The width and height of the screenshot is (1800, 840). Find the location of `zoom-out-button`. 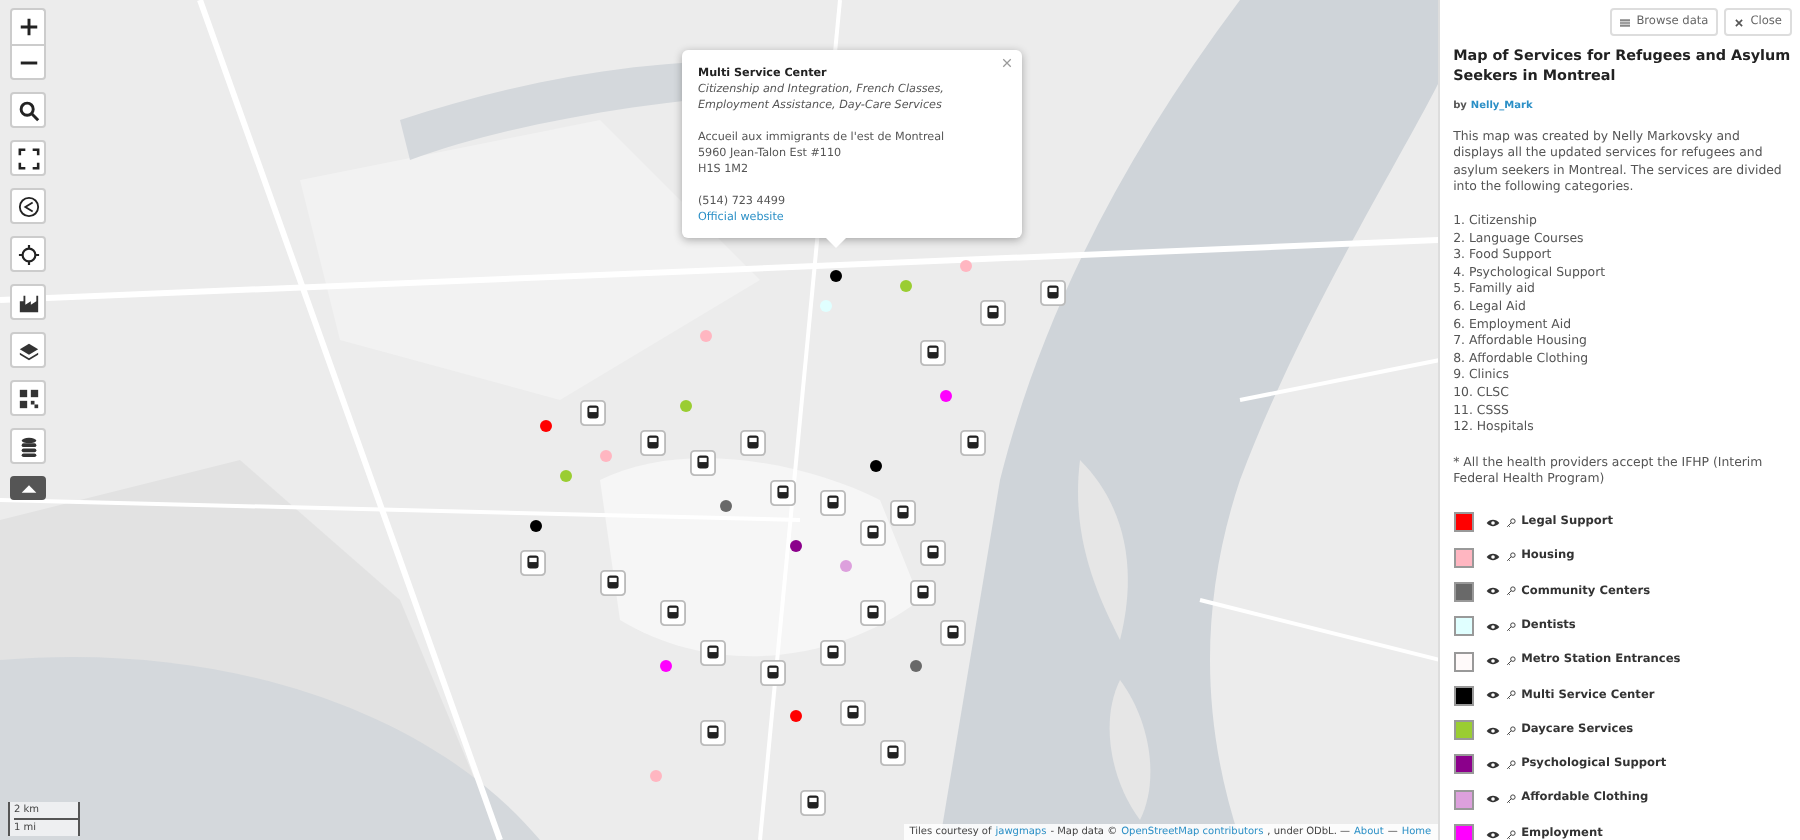

zoom-out-button is located at coordinates (28, 62).